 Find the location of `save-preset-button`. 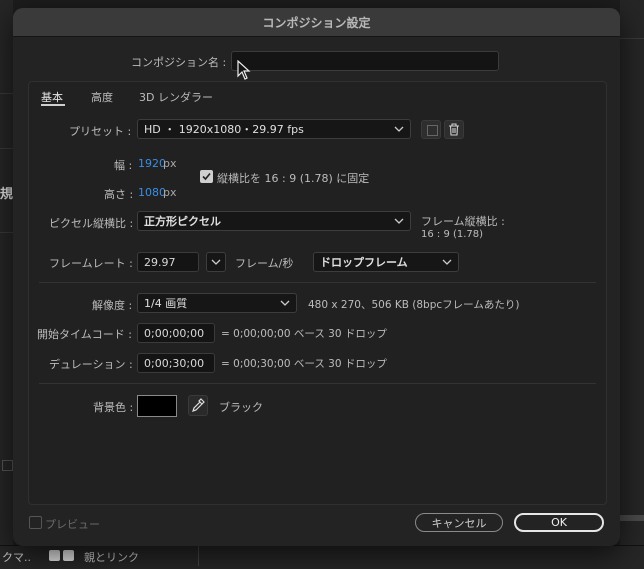

save-preset-button is located at coordinates (431, 129).